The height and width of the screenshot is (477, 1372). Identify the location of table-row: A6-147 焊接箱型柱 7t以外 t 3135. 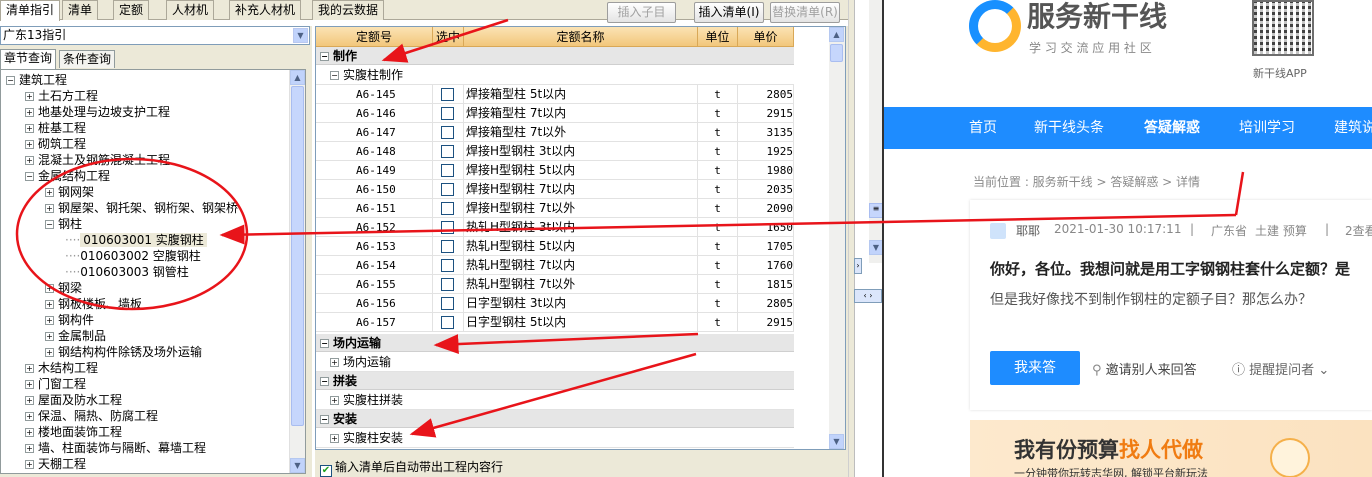
(555, 132).